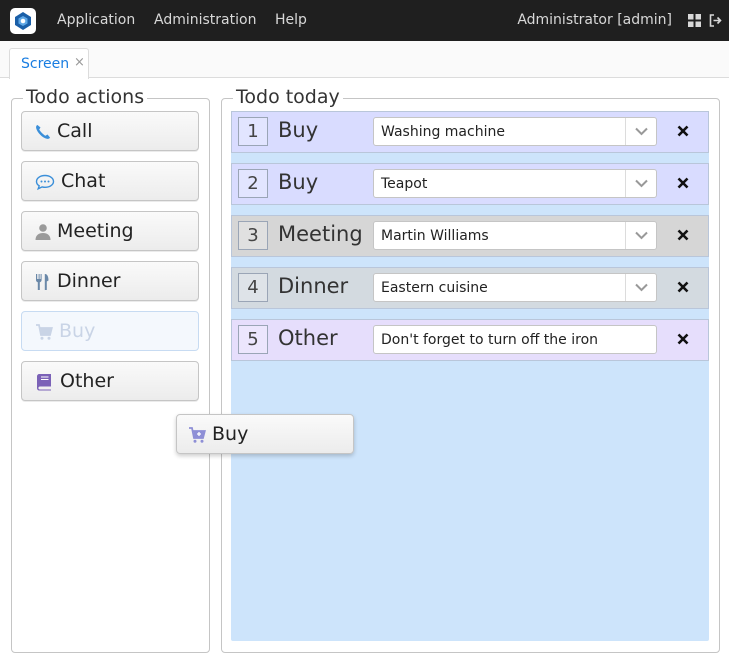 Image resolution: width=729 pixels, height=662 pixels. I want to click on row-number: 4, so click(253, 287).